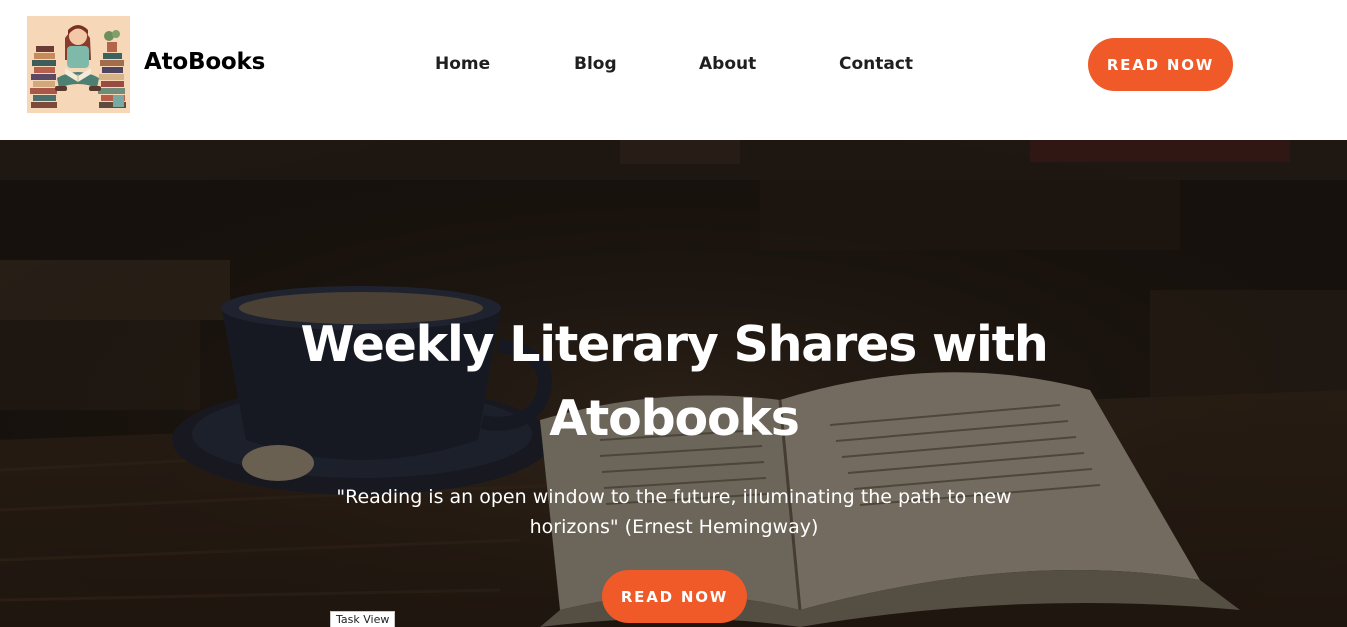 This screenshot has width=1347, height=627. What do you see at coordinates (674, 418) in the screenshot?
I see `hero-title-line2: Atobooks` at bounding box center [674, 418].